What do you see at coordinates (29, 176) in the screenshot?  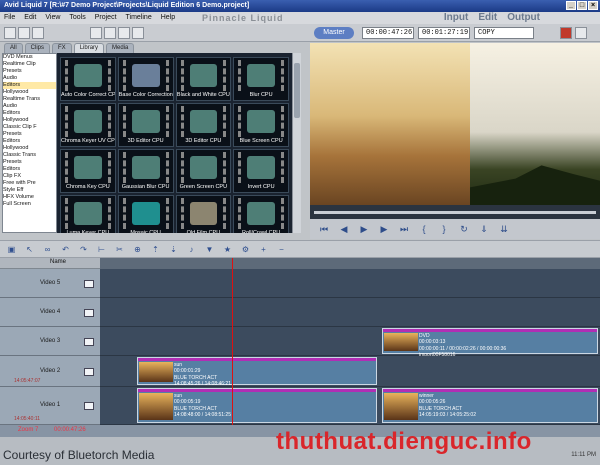 I see `tree-node: Clip FX` at bounding box center [29, 176].